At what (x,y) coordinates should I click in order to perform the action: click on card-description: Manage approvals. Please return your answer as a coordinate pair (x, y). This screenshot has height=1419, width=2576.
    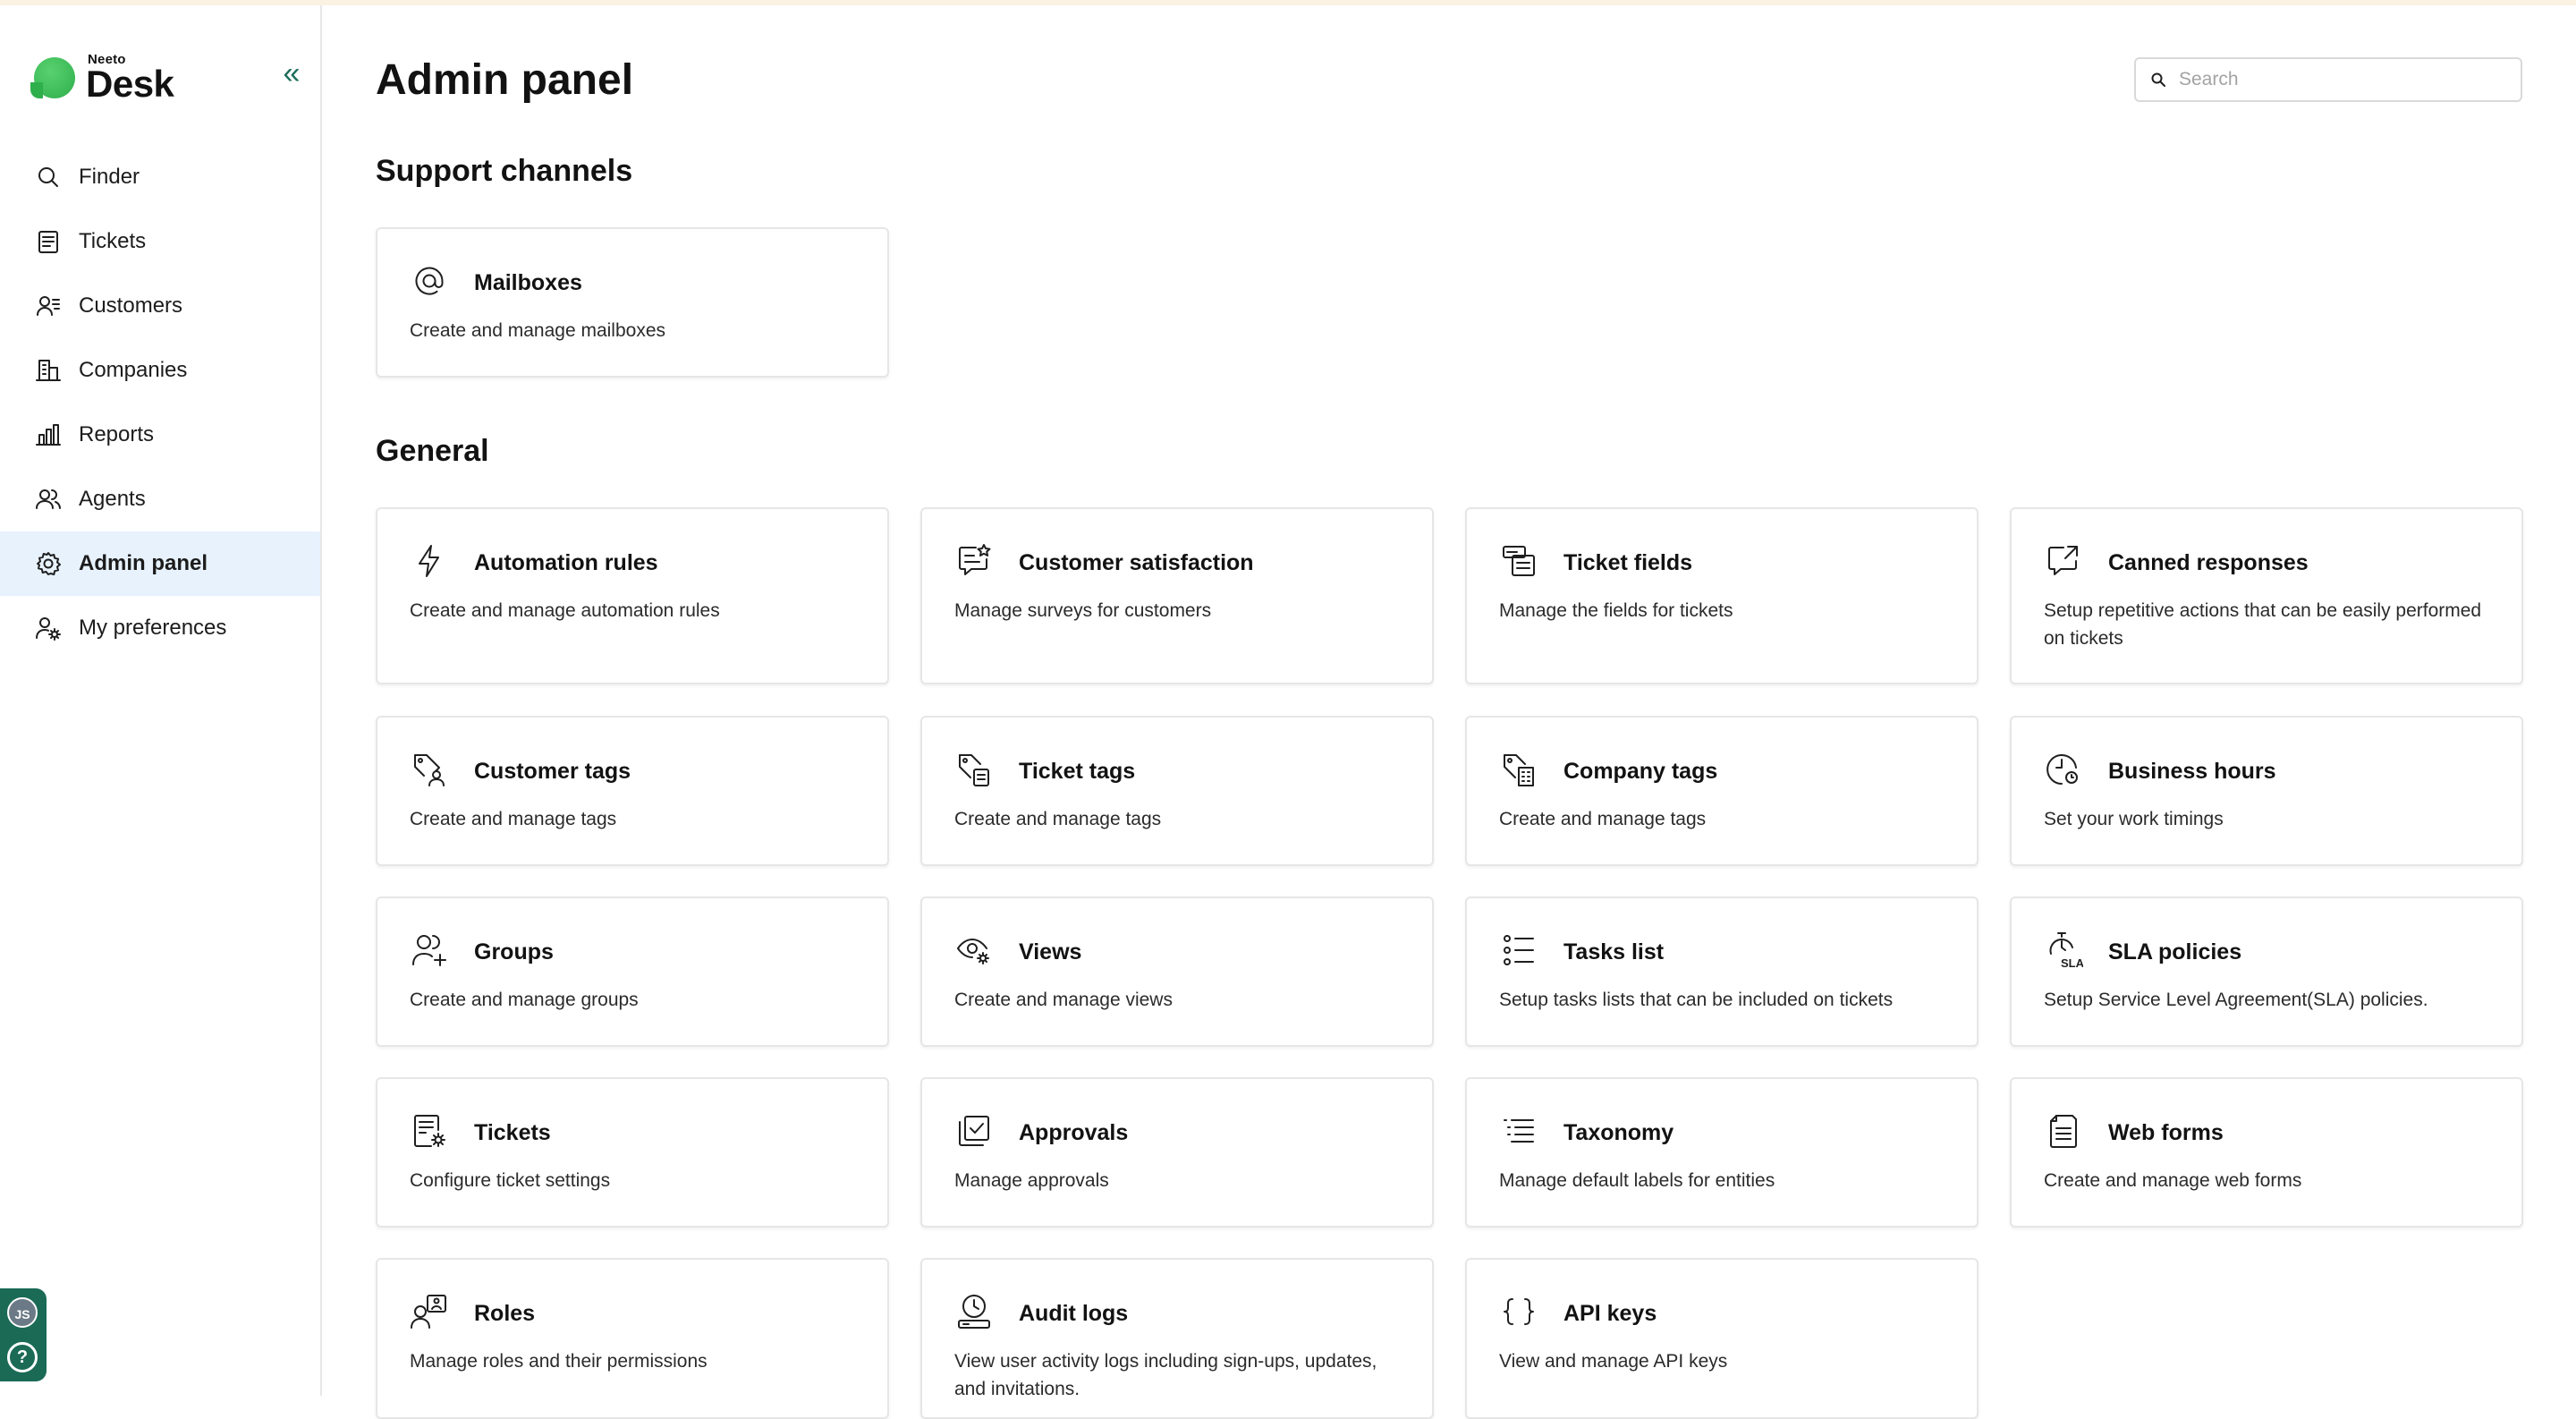
    Looking at the image, I should click on (1031, 1180).